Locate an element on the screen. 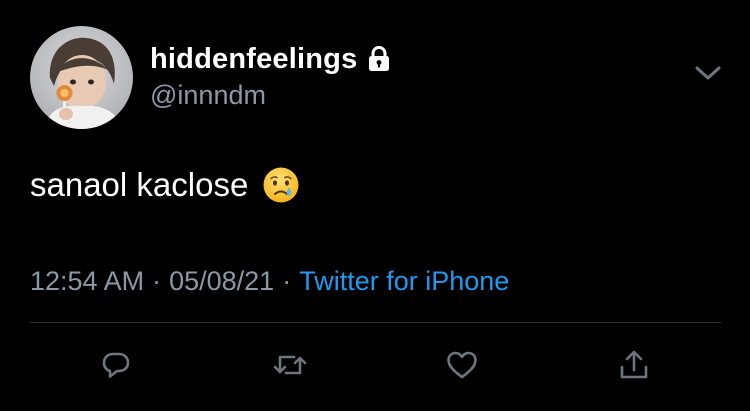  tweet-source-link: Twitter for iPhone is located at coordinates (404, 281).